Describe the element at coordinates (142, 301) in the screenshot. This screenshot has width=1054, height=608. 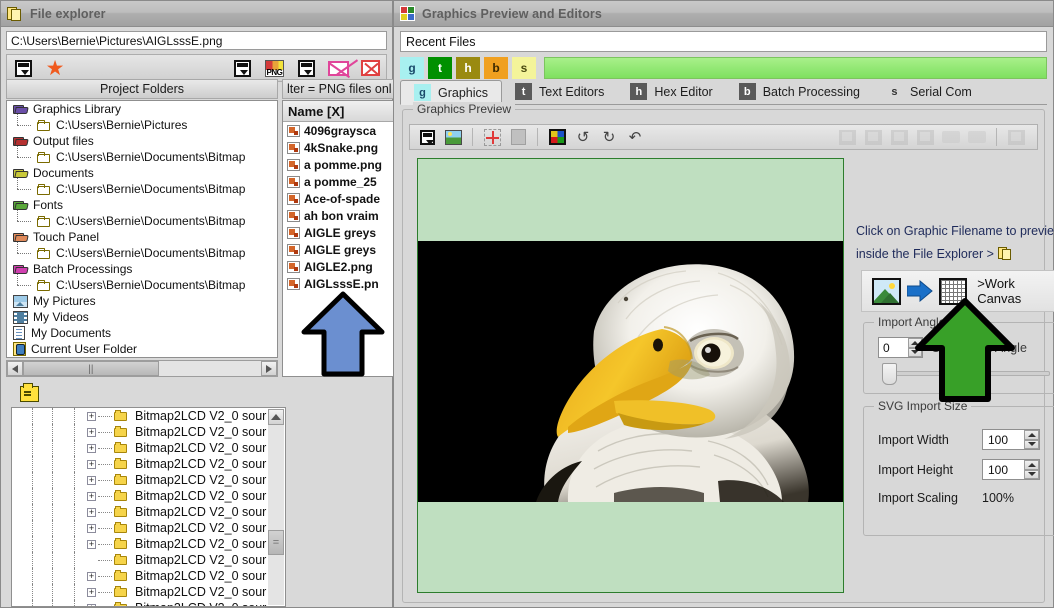
I see `tree-item: My Pictures` at that location.